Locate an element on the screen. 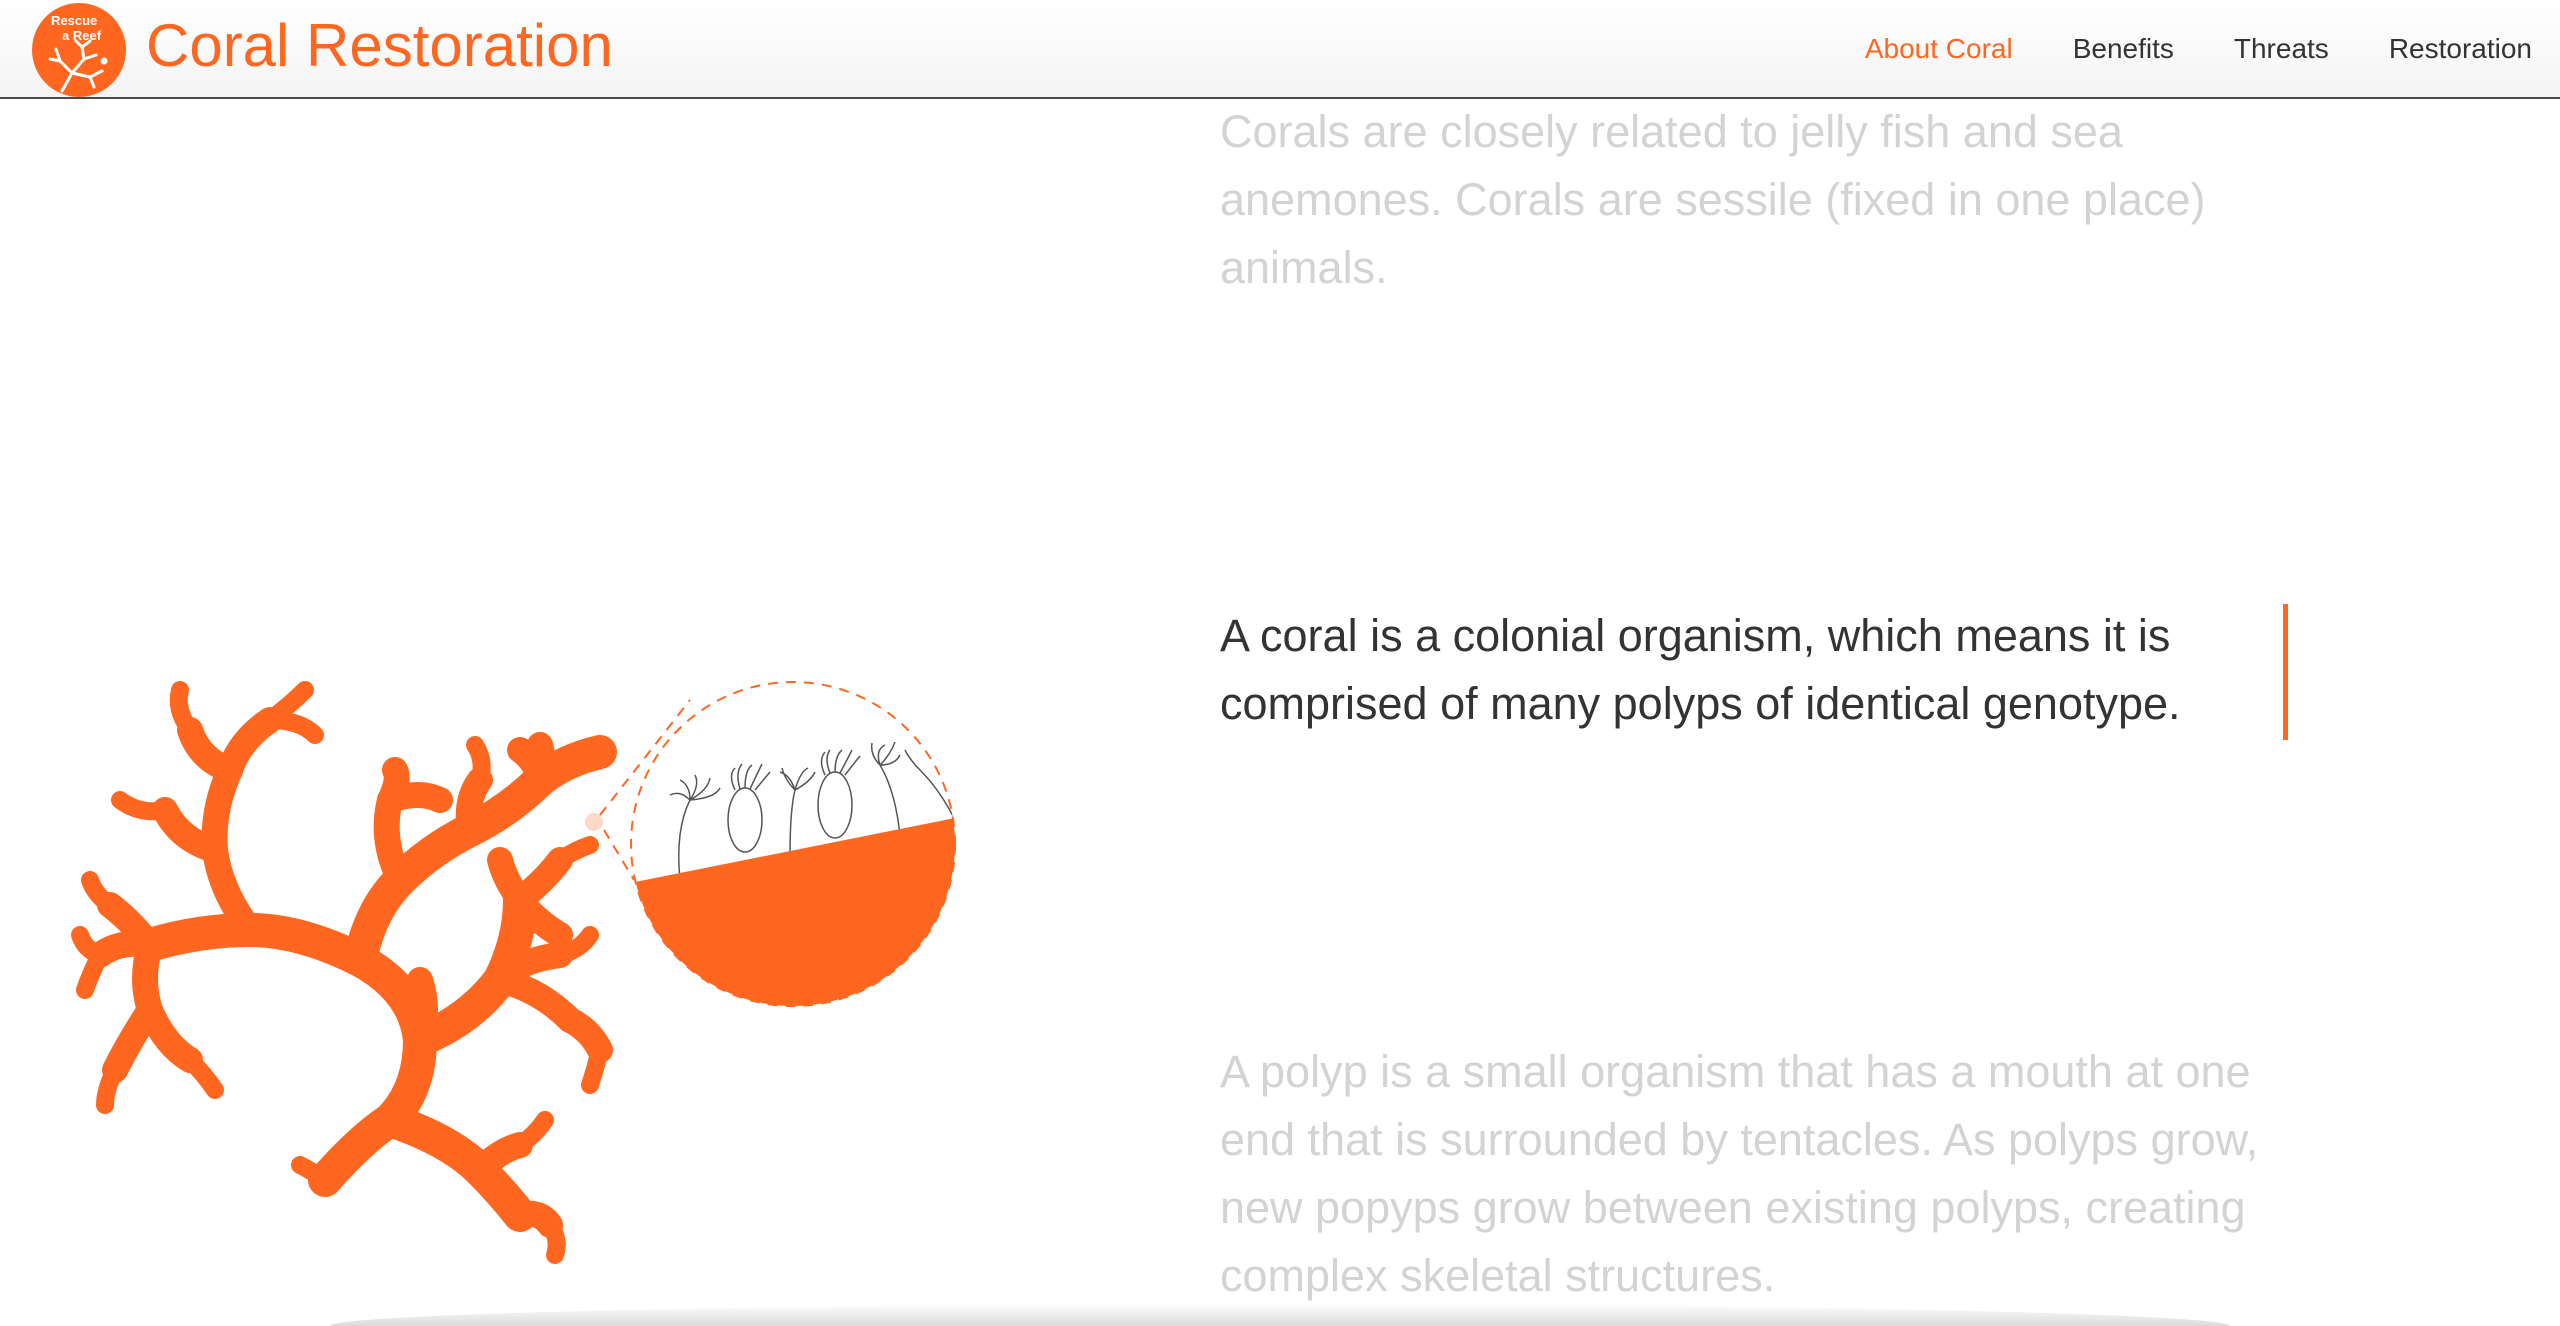 The image size is (2560, 1326). nav-about-coral: About Coral is located at coordinates (1939, 49).